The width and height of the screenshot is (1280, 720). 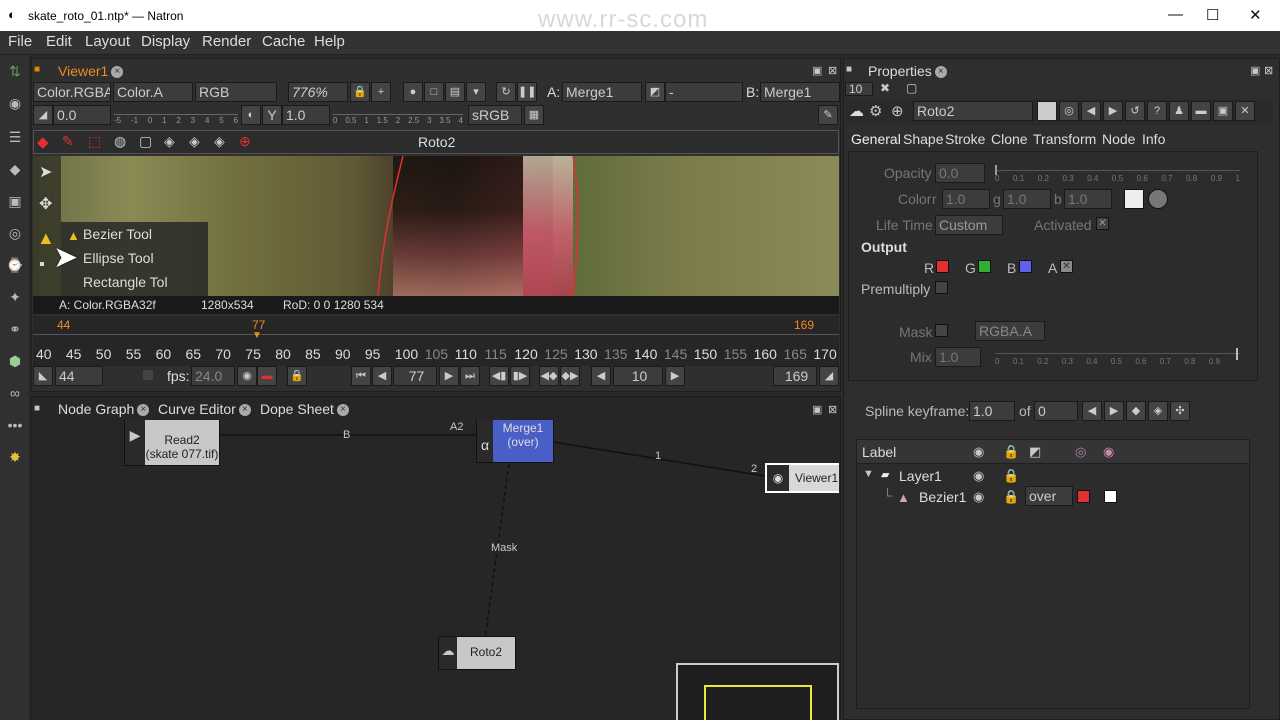 What do you see at coordinates (329, 41) in the screenshot?
I see `menu-help: Help` at bounding box center [329, 41].